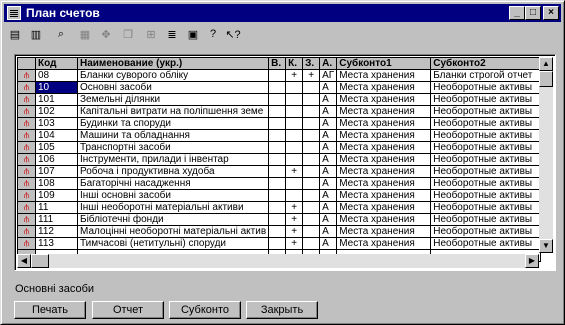  Describe the element at coordinates (106, 34) in the screenshot. I see `move-icon: ✥` at that location.